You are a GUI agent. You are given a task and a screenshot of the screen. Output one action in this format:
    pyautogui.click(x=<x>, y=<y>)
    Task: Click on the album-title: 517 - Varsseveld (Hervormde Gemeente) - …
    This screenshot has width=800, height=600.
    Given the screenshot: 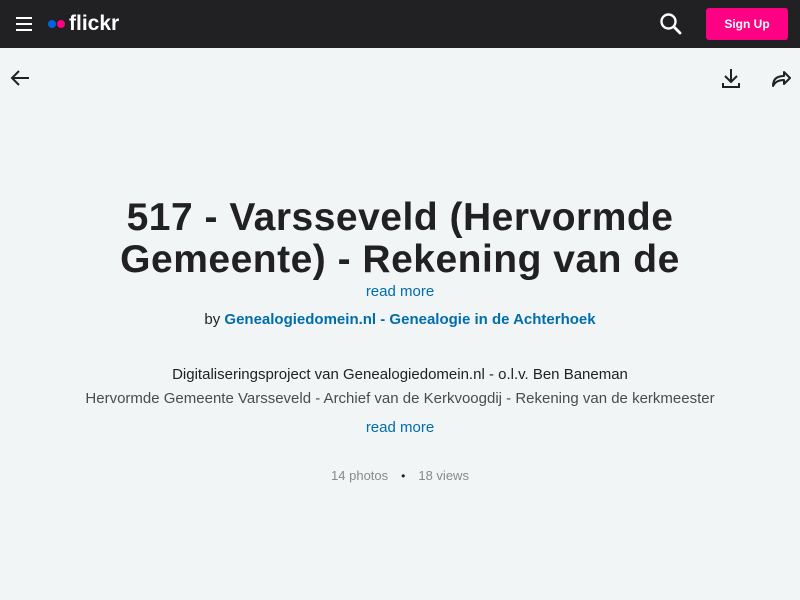 What is the action you would take?
    pyautogui.click(x=400, y=239)
    